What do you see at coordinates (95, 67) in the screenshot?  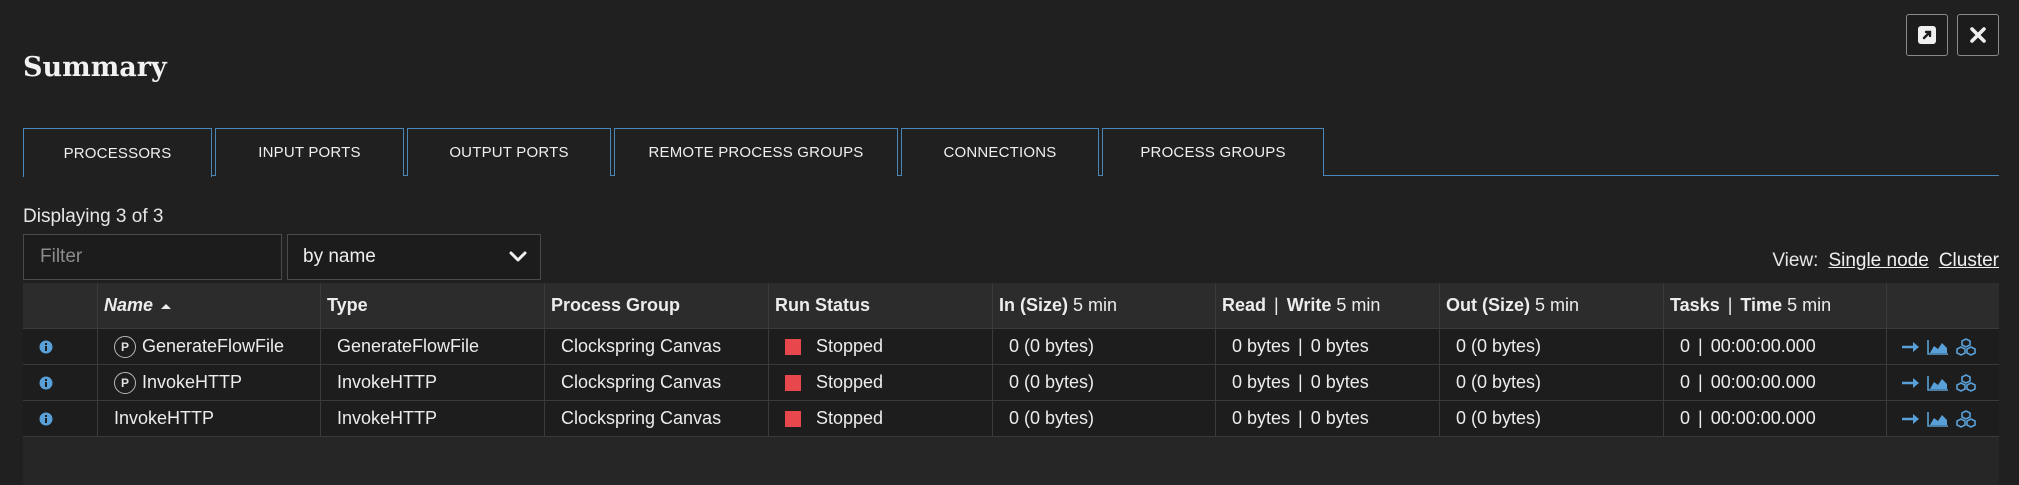 I see `page-title: Summary` at bounding box center [95, 67].